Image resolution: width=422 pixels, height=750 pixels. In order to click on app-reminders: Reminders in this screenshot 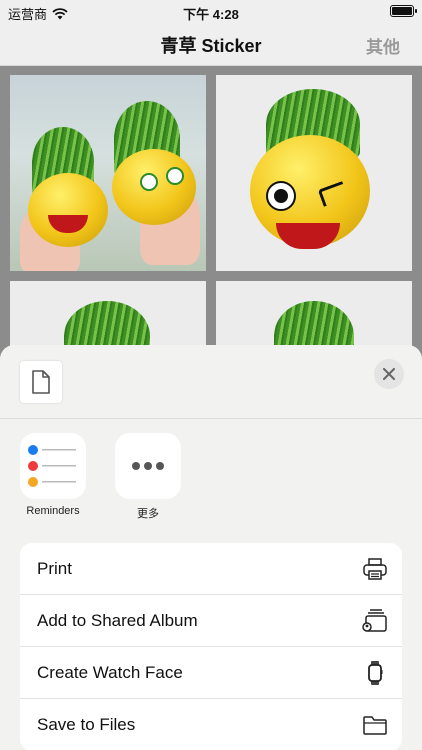, I will do `click(53, 475)`.